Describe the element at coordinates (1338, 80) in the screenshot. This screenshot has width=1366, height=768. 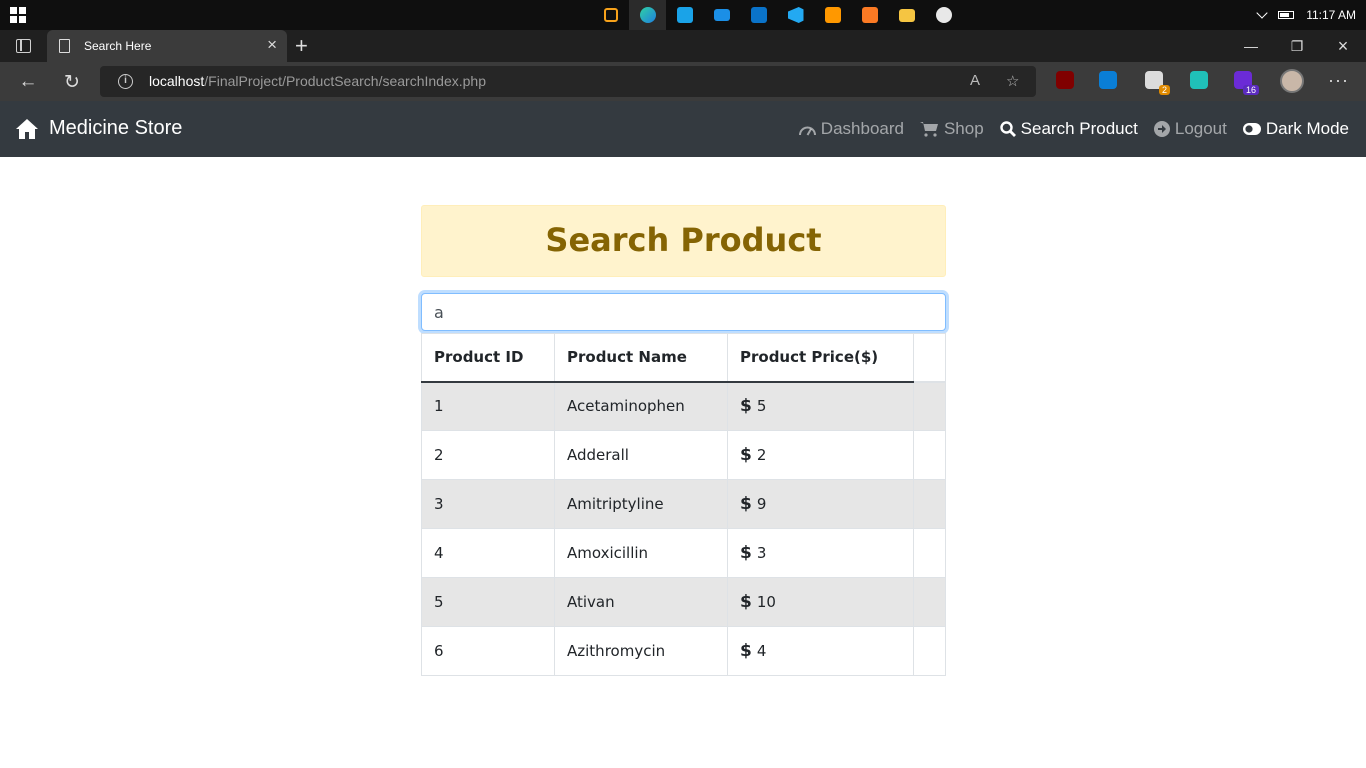
I see `more-options-icon: ···` at that location.